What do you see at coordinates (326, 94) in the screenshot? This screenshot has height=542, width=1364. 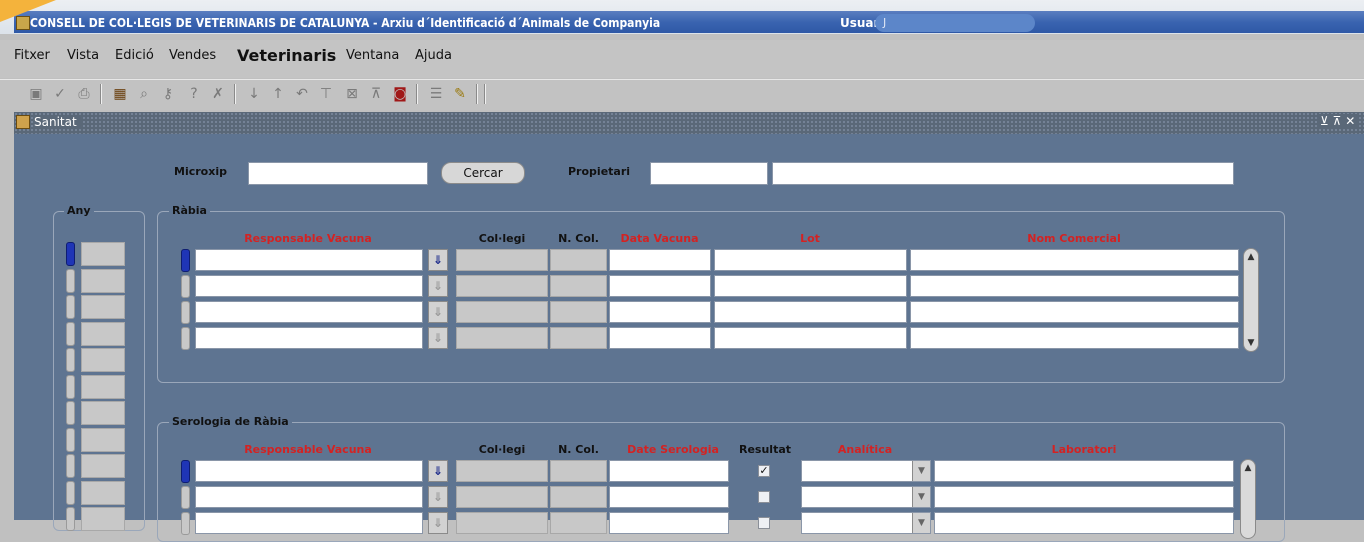 I see `insert-record-icon: ⊤` at bounding box center [326, 94].